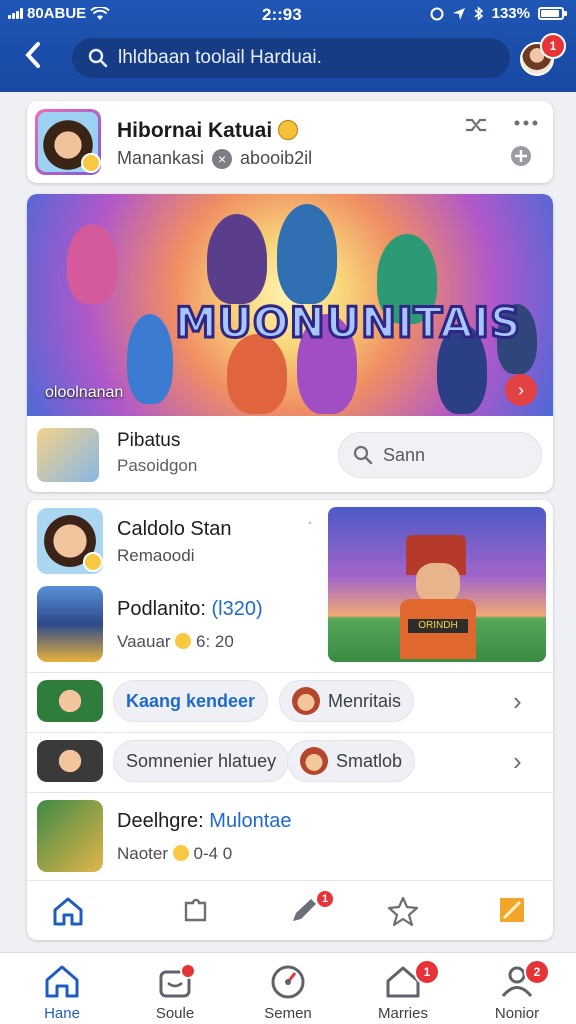  What do you see at coordinates (404, 454) in the screenshot?
I see `hero-search-label: Sann` at bounding box center [404, 454].